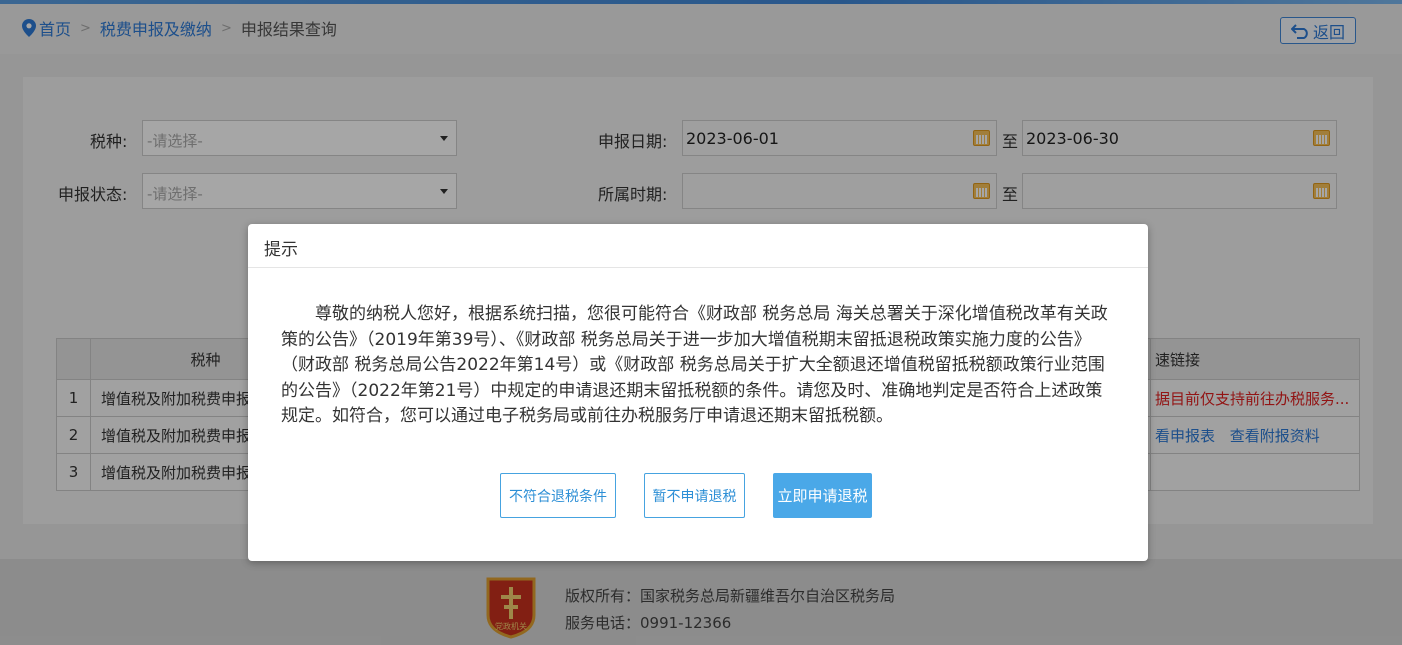 The image size is (1402, 645). I want to click on not-eligible-button: 不符合退税条件, so click(558, 495).